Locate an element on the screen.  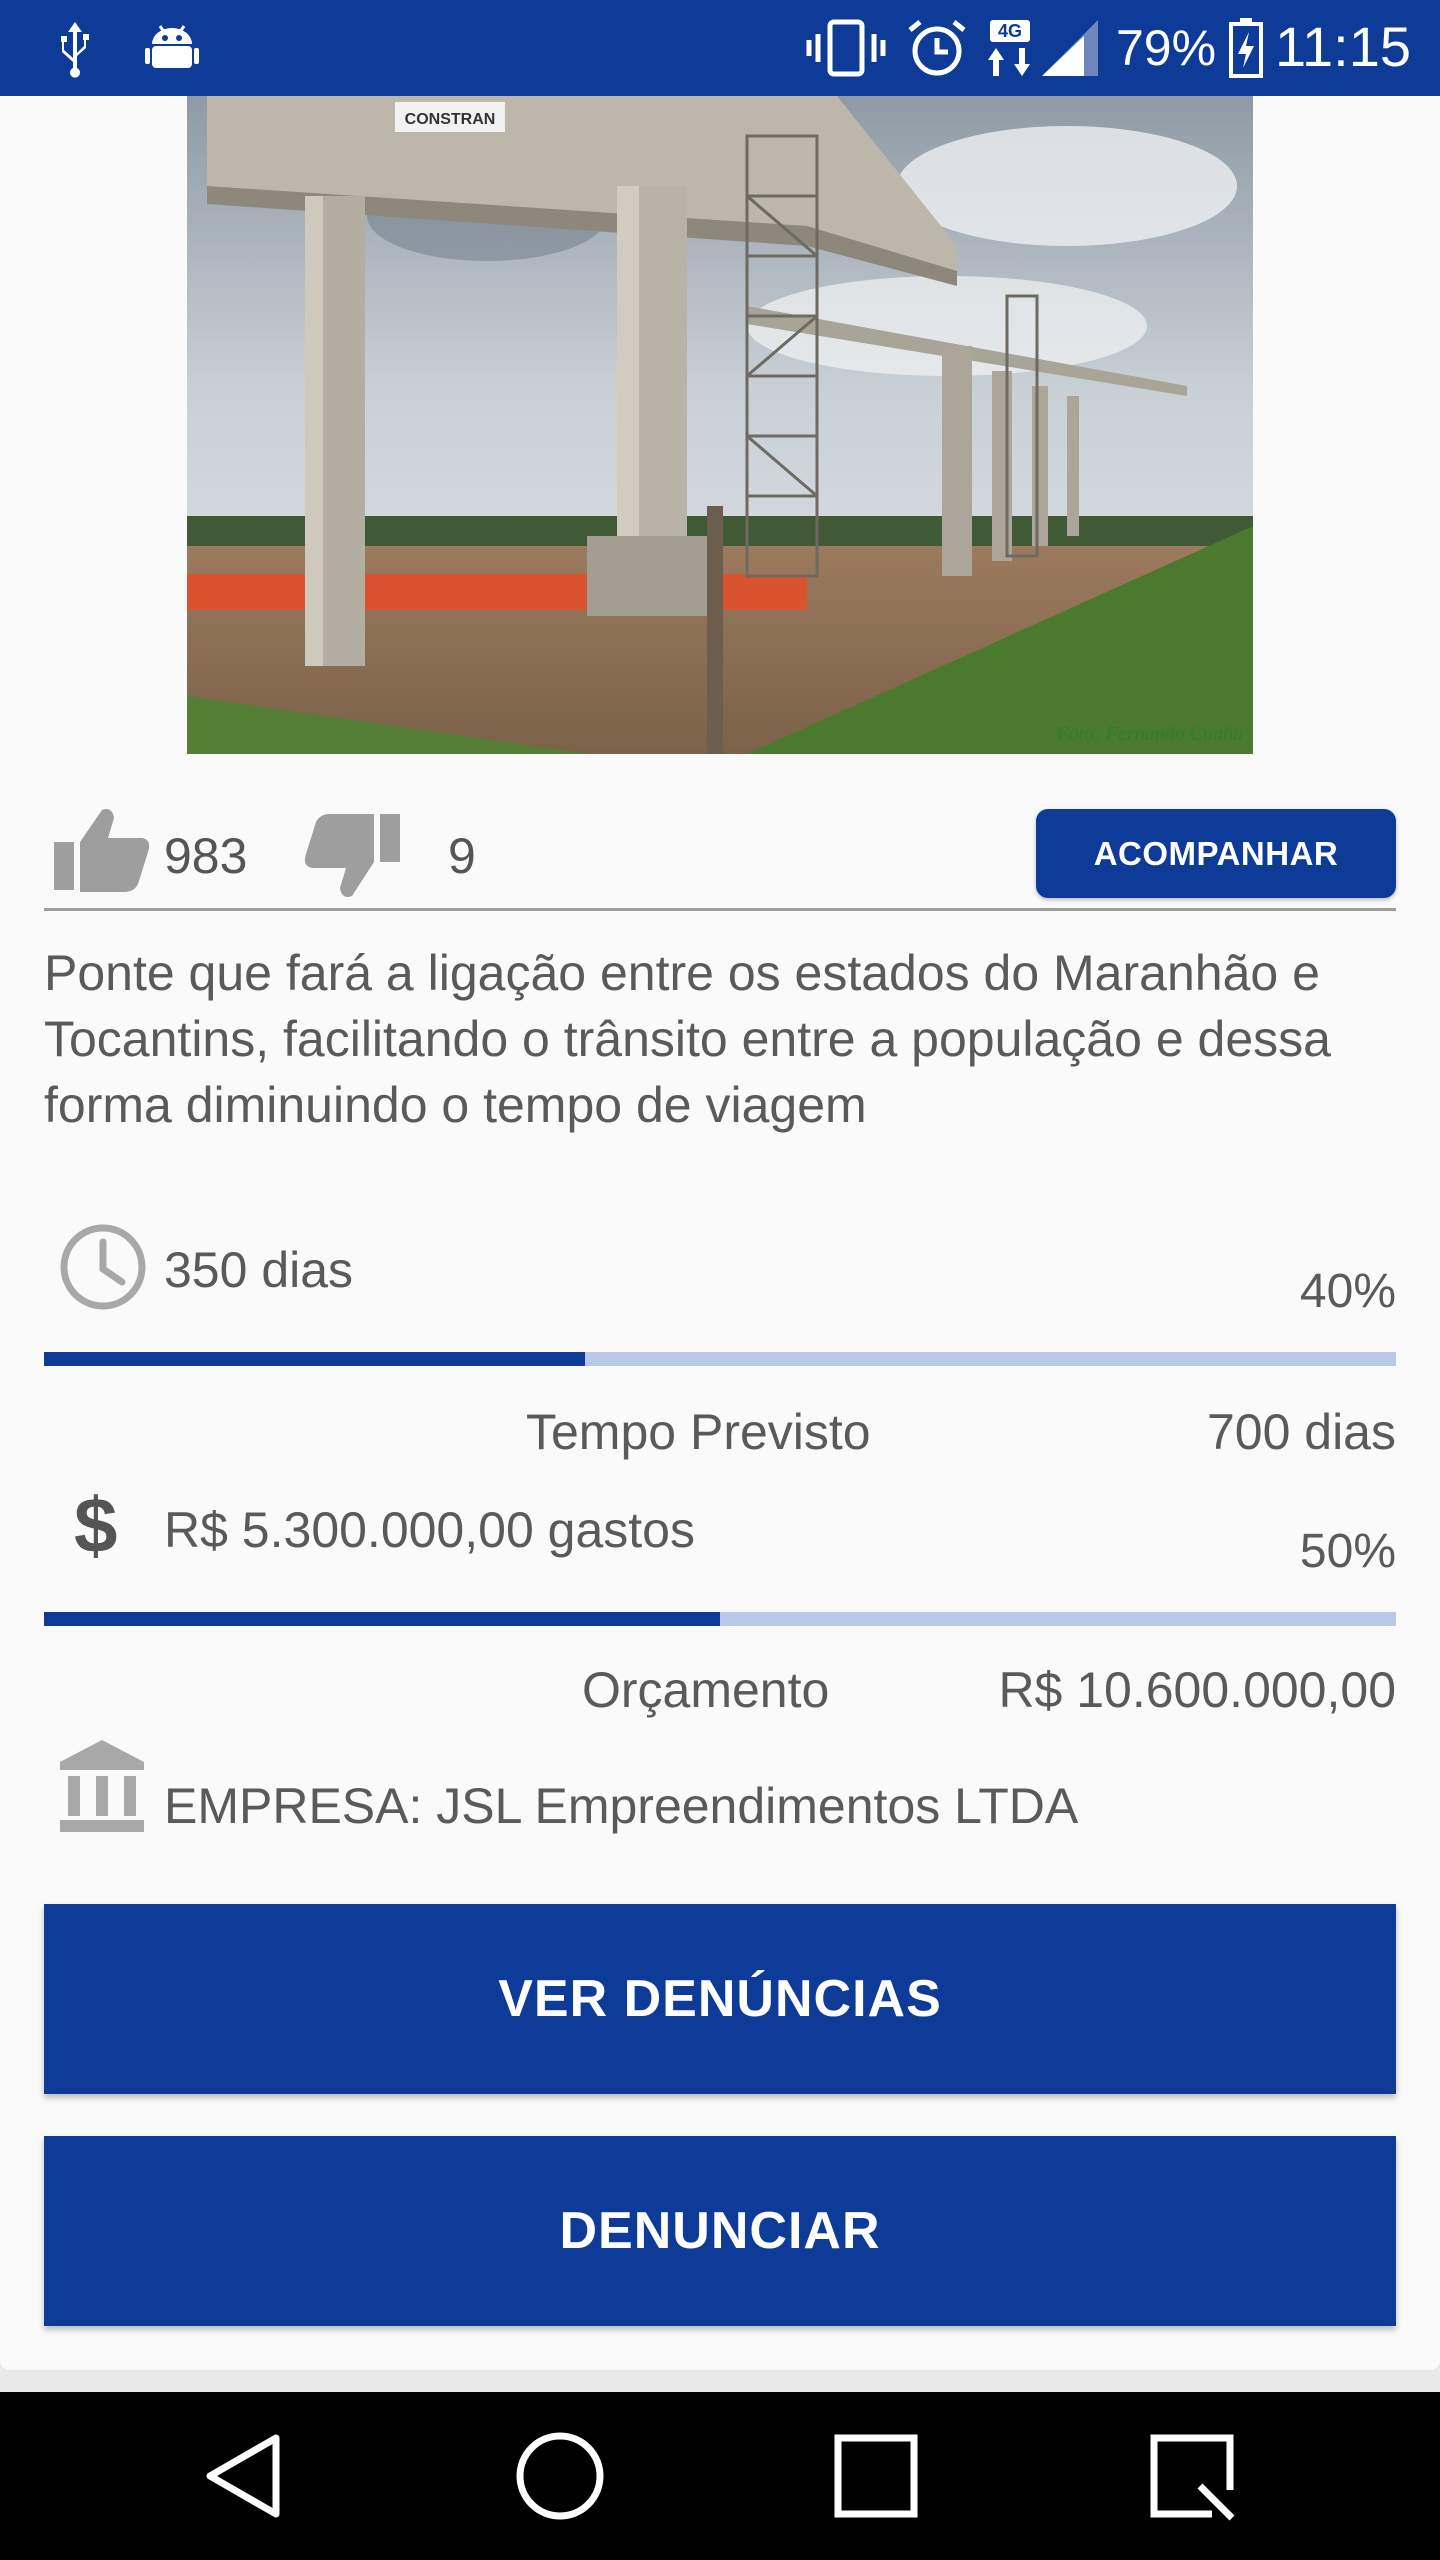
signal-icon is located at coordinates (1070, 48).